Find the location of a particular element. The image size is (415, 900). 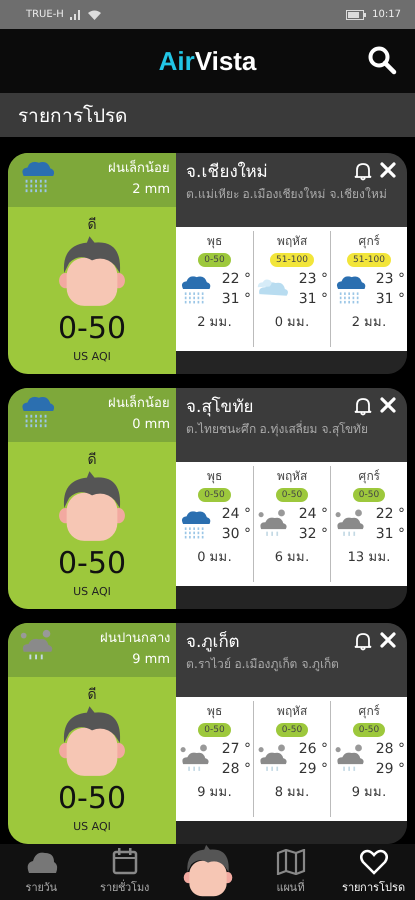

low-temperature: 27 ° is located at coordinates (236, 749).